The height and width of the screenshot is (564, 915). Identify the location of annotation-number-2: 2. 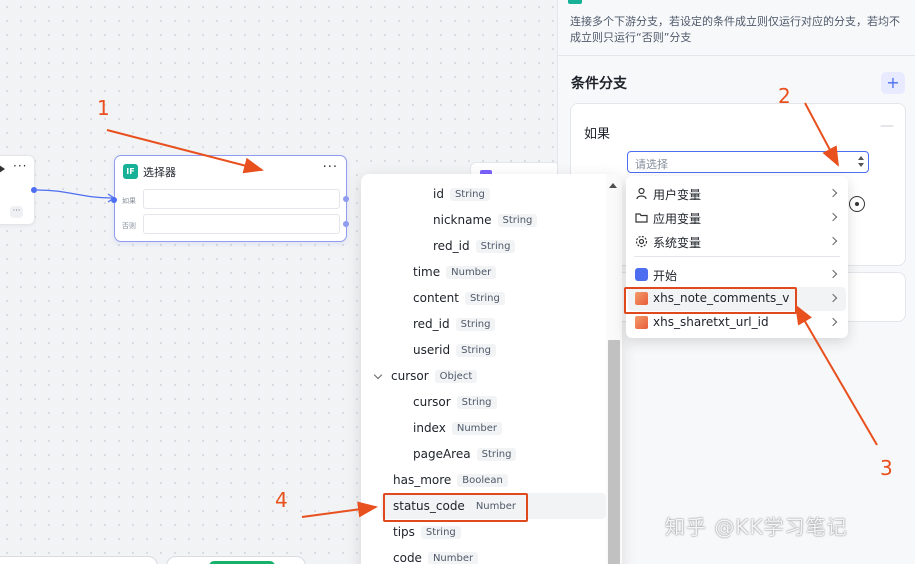
(784, 96).